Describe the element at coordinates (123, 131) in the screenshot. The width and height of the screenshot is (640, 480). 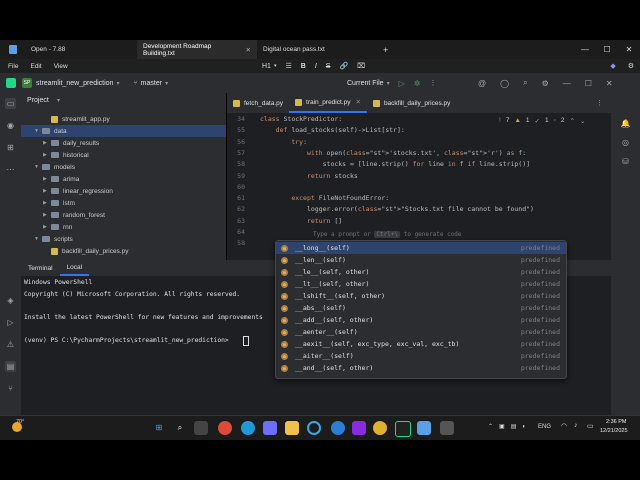
I see `tree-item: ▼ data` at that location.